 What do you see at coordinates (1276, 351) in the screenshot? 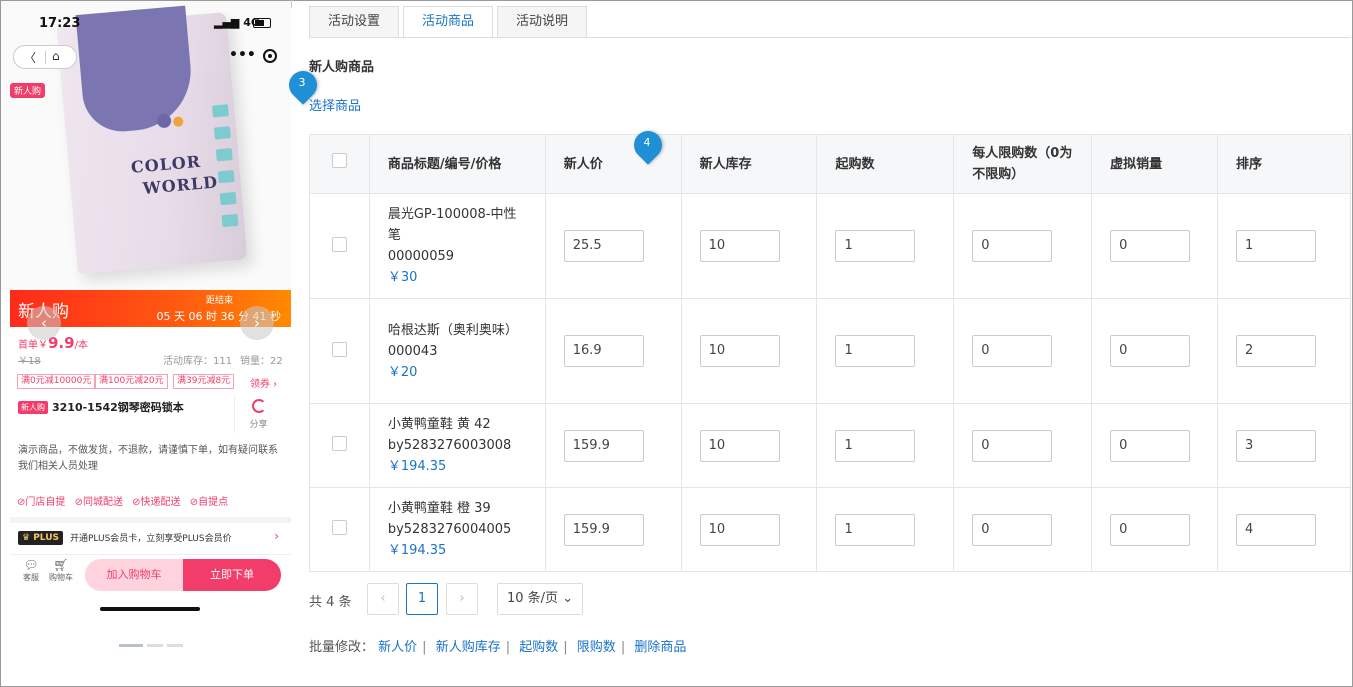
I see `sort-input: 2` at bounding box center [1276, 351].